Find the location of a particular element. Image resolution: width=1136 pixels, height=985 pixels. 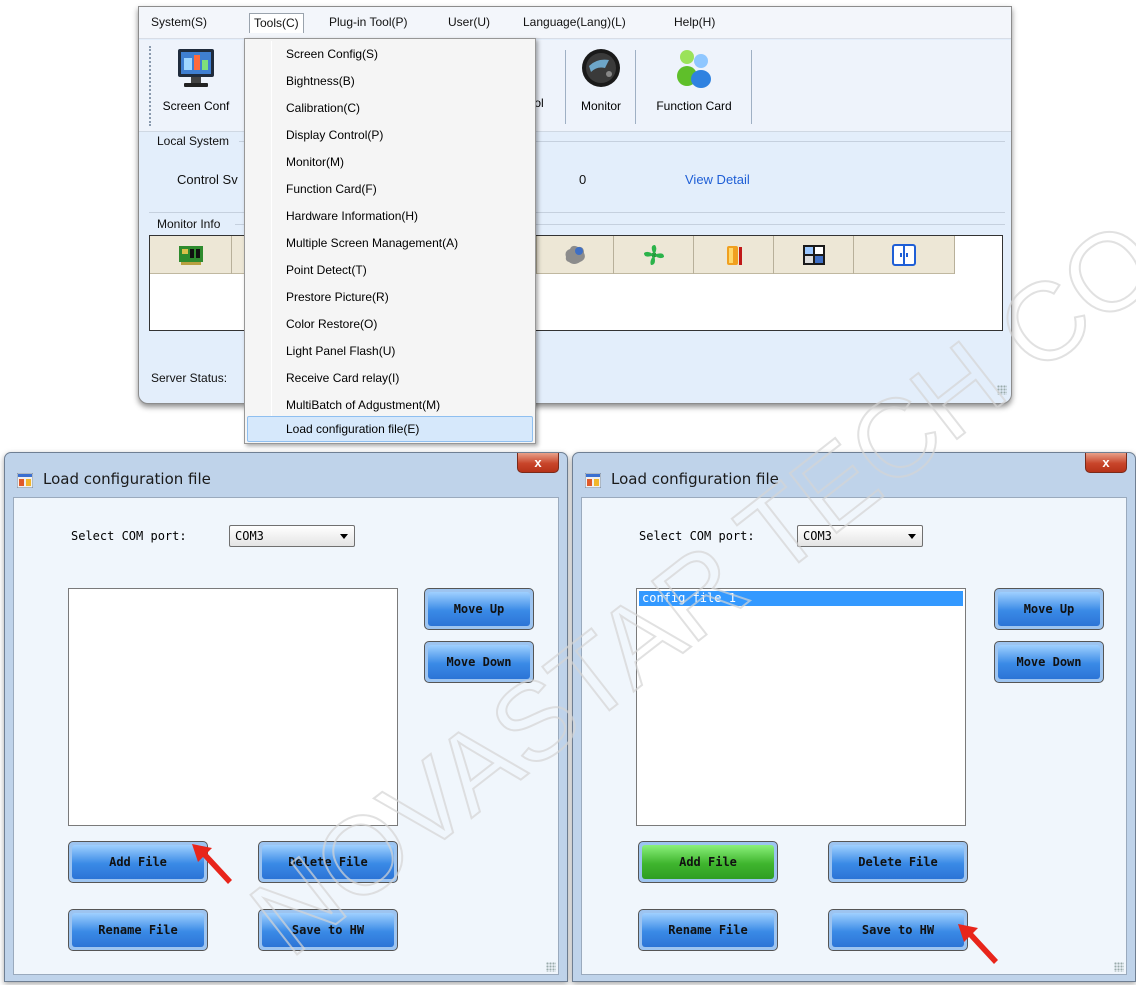

local-system-title: Local System is located at coordinates (193, 141).